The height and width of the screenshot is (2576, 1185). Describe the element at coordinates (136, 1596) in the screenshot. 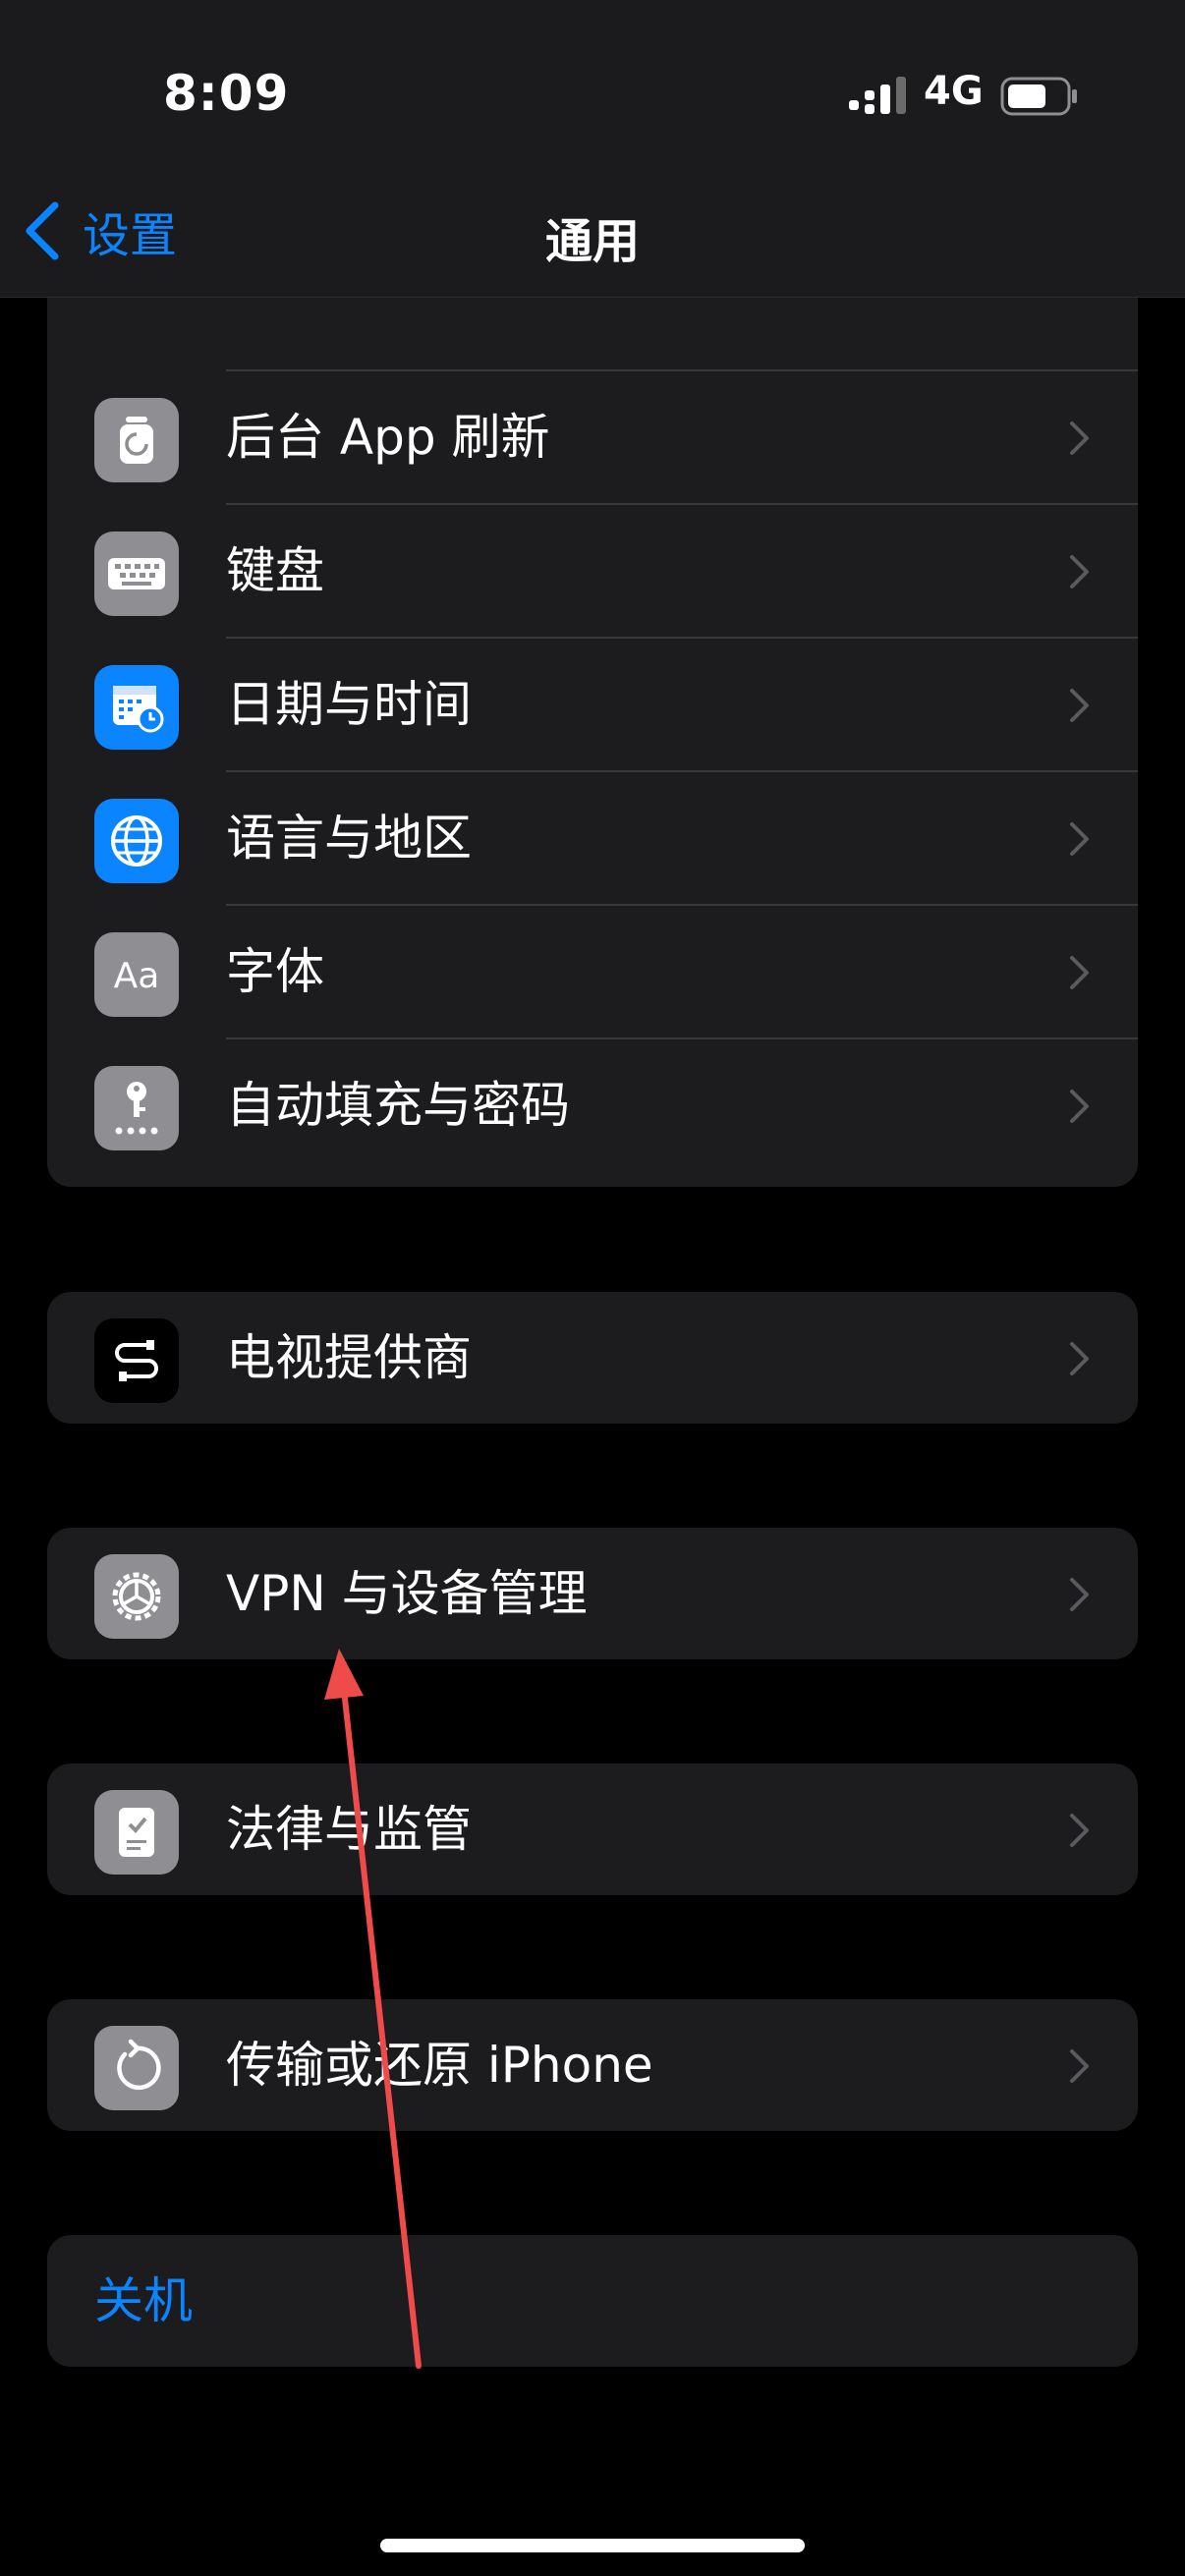

I see `gear-icon` at that location.